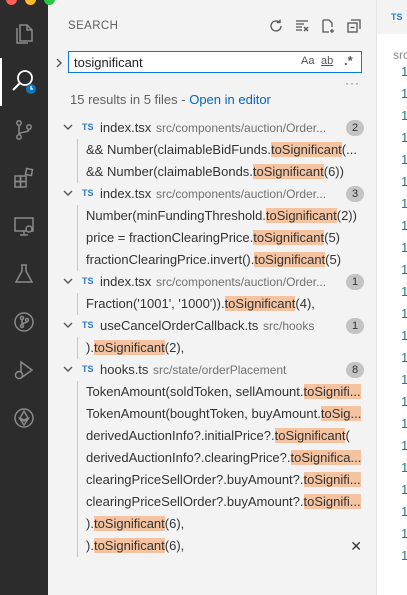 The image size is (407, 595). I want to click on git-graph-icon, so click(24, 322).